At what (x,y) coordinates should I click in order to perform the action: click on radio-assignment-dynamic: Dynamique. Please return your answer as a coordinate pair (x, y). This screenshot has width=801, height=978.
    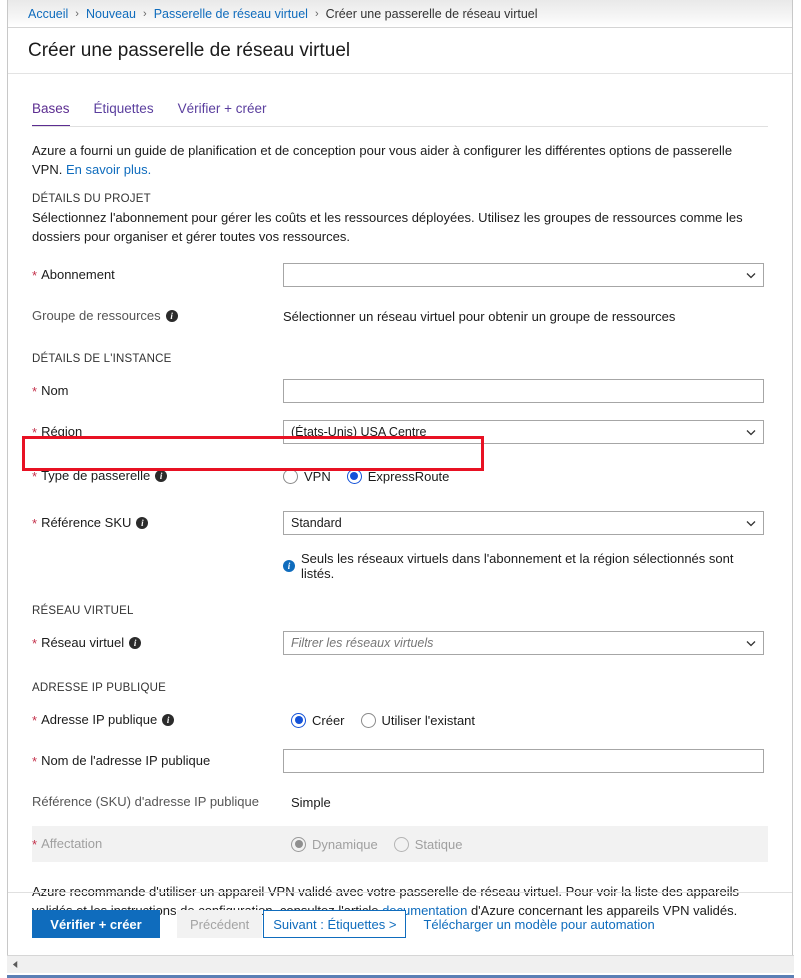
    Looking at the image, I should click on (334, 844).